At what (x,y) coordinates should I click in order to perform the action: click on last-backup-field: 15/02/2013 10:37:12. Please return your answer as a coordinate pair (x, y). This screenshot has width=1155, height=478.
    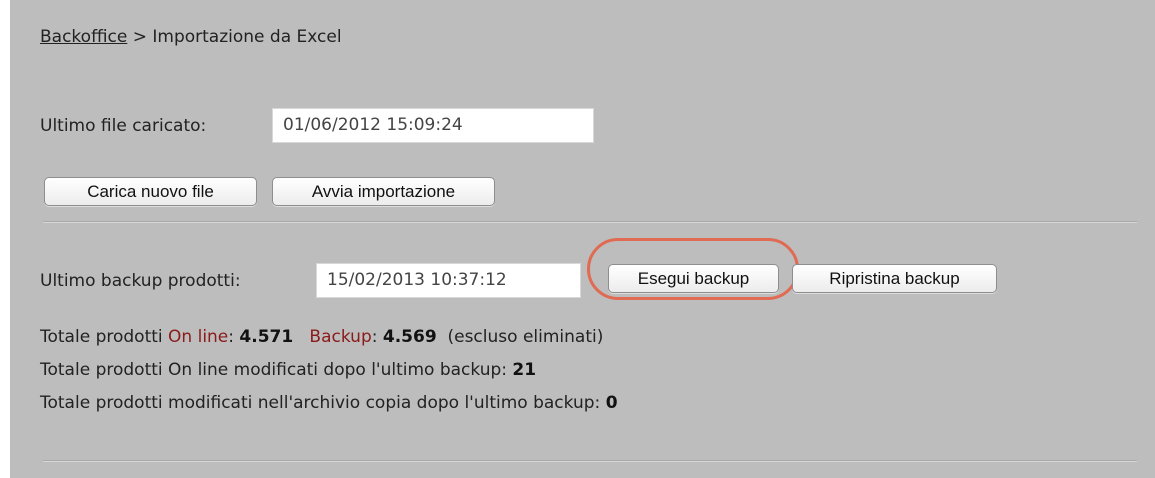
    Looking at the image, I should click on (448, 280).